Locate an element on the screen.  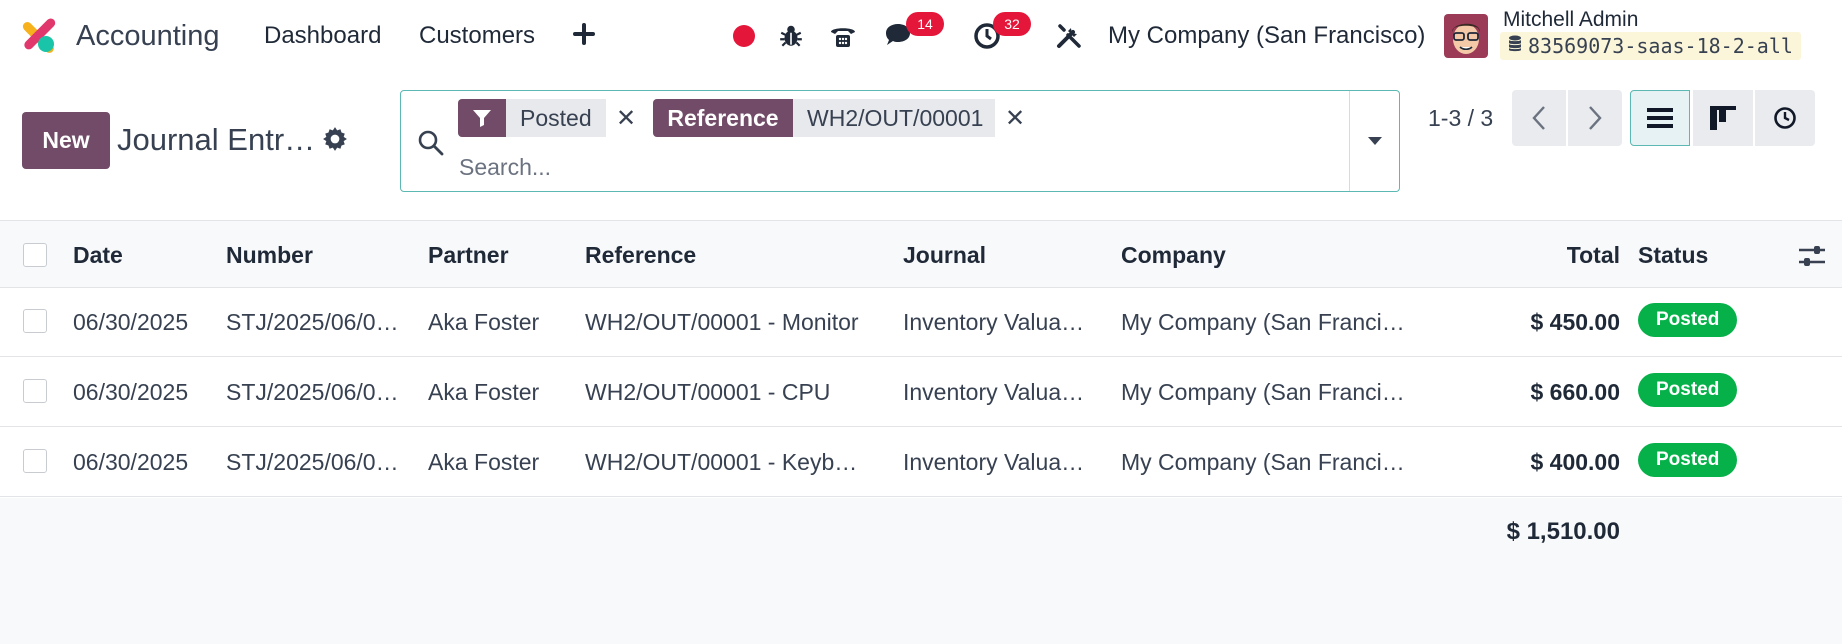
facet-value: Posted is located at coordinates (556, 118).